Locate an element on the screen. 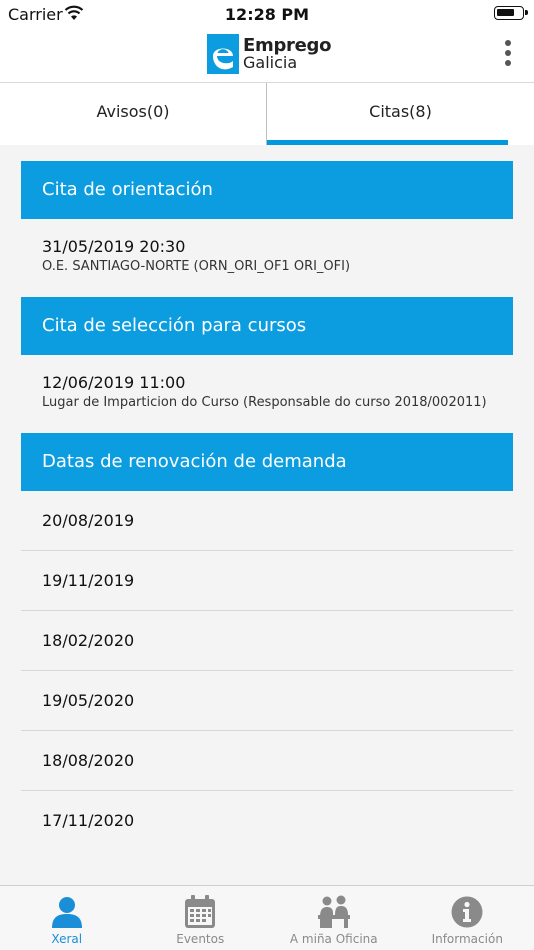 This screenshot has width=534, height=950. bottom-tab-bar: Xeral Eventos A miña Oficina Información is located at coordinates (267, 917).